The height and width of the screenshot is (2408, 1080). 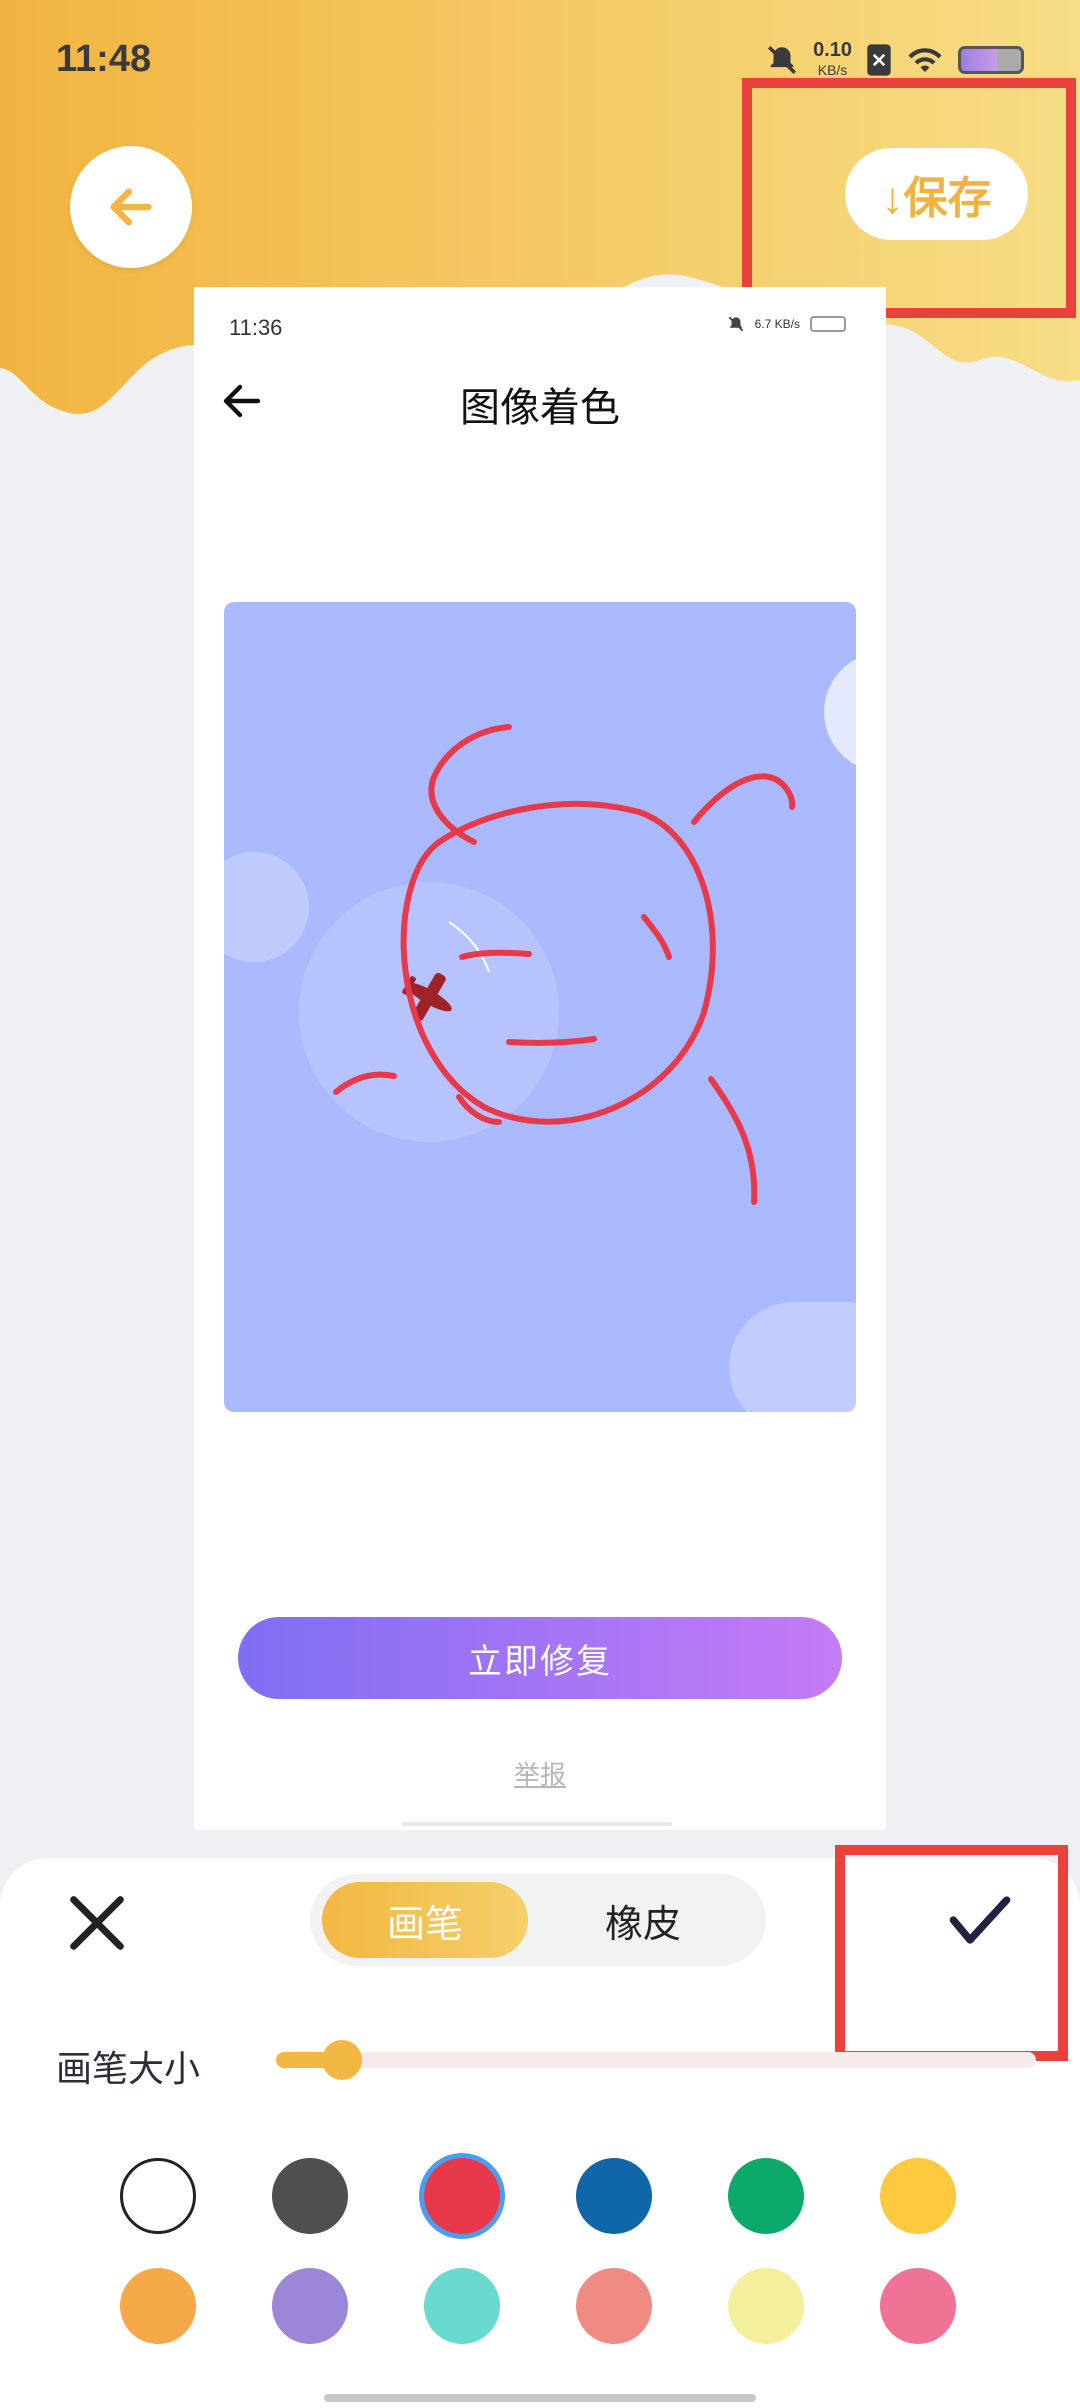 I want to click on back-button, so click(x=131, y=207).